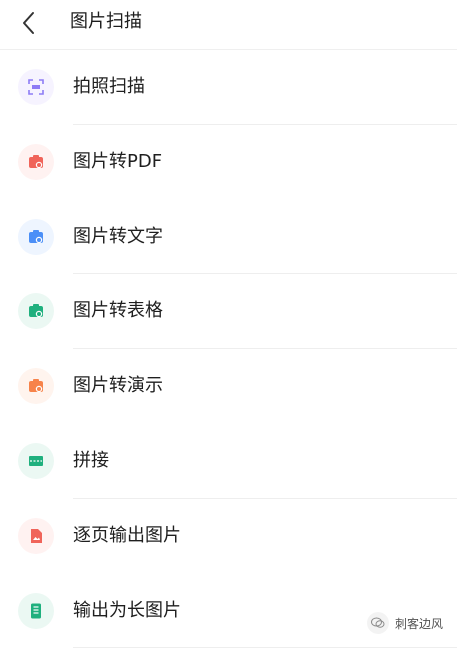  What do you see at coordinates (127, 535) in the screenshot?
I see `menu-item-label: 逐页输出图片` at bounding box center [127, 535].